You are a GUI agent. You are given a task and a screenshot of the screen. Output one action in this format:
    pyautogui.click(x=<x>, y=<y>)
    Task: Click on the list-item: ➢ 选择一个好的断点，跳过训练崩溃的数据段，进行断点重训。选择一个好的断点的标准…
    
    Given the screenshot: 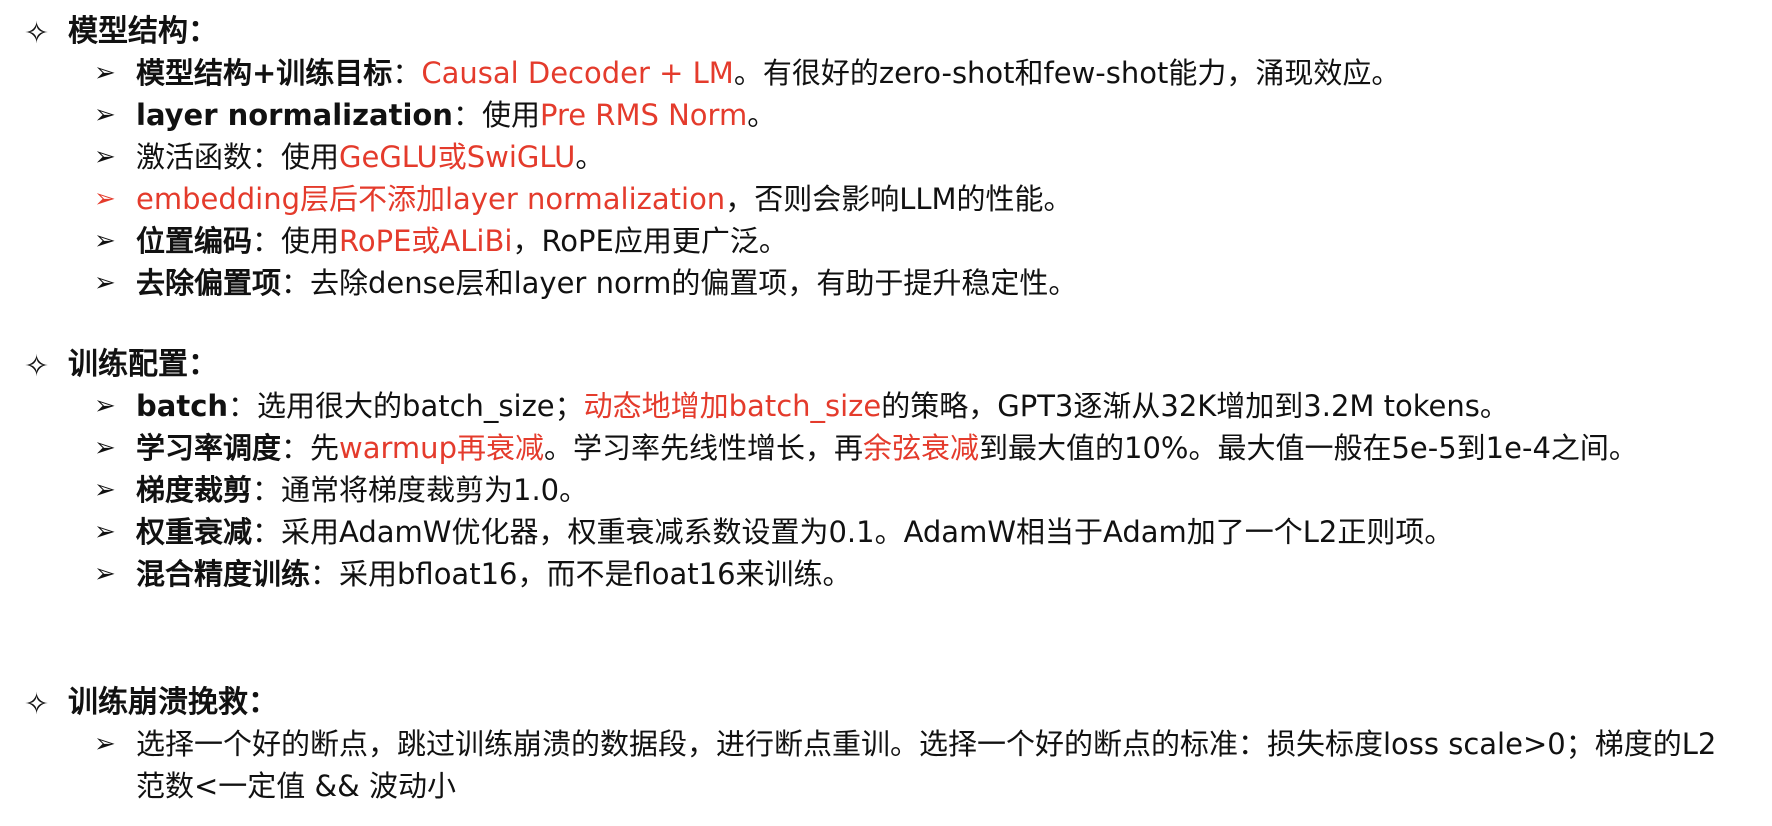 What is the action you would take?
    pyautogui.click(x=886, y=765)
    